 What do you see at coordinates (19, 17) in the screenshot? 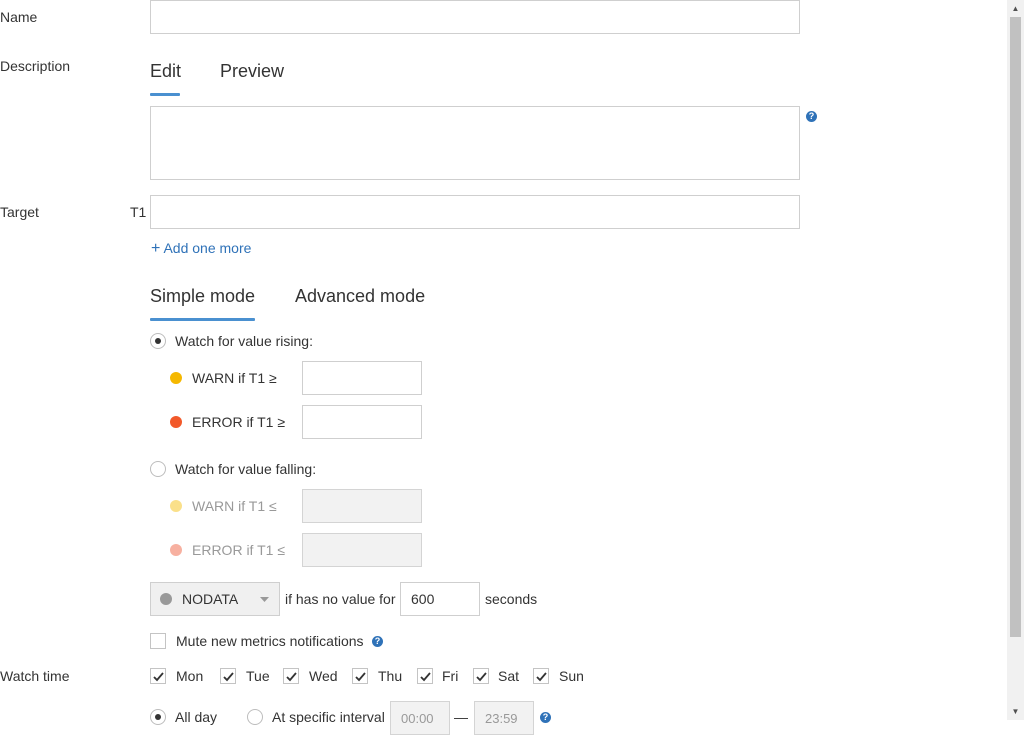
I see `name-label: Name` at bounding box center [19, 17].